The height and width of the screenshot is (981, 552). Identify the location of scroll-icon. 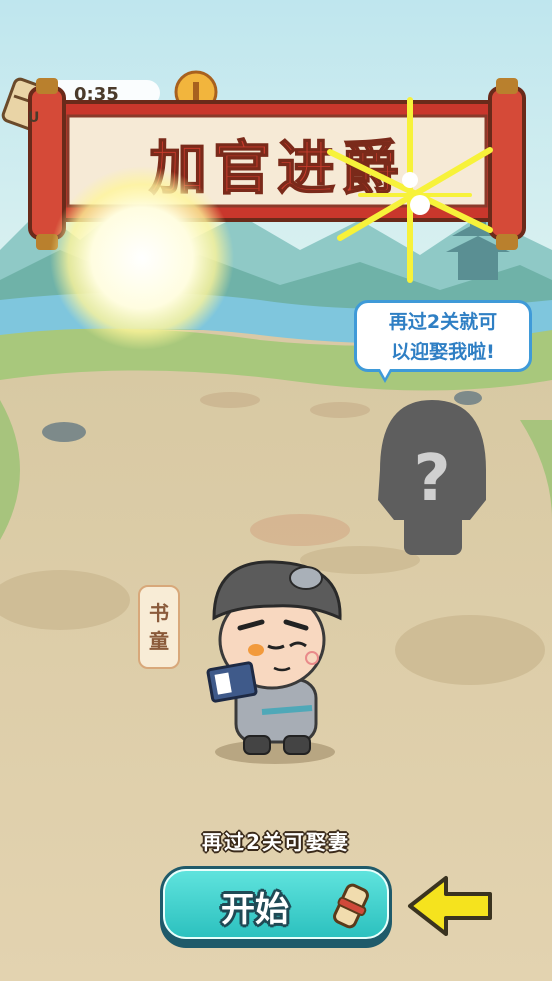
(351, 906).